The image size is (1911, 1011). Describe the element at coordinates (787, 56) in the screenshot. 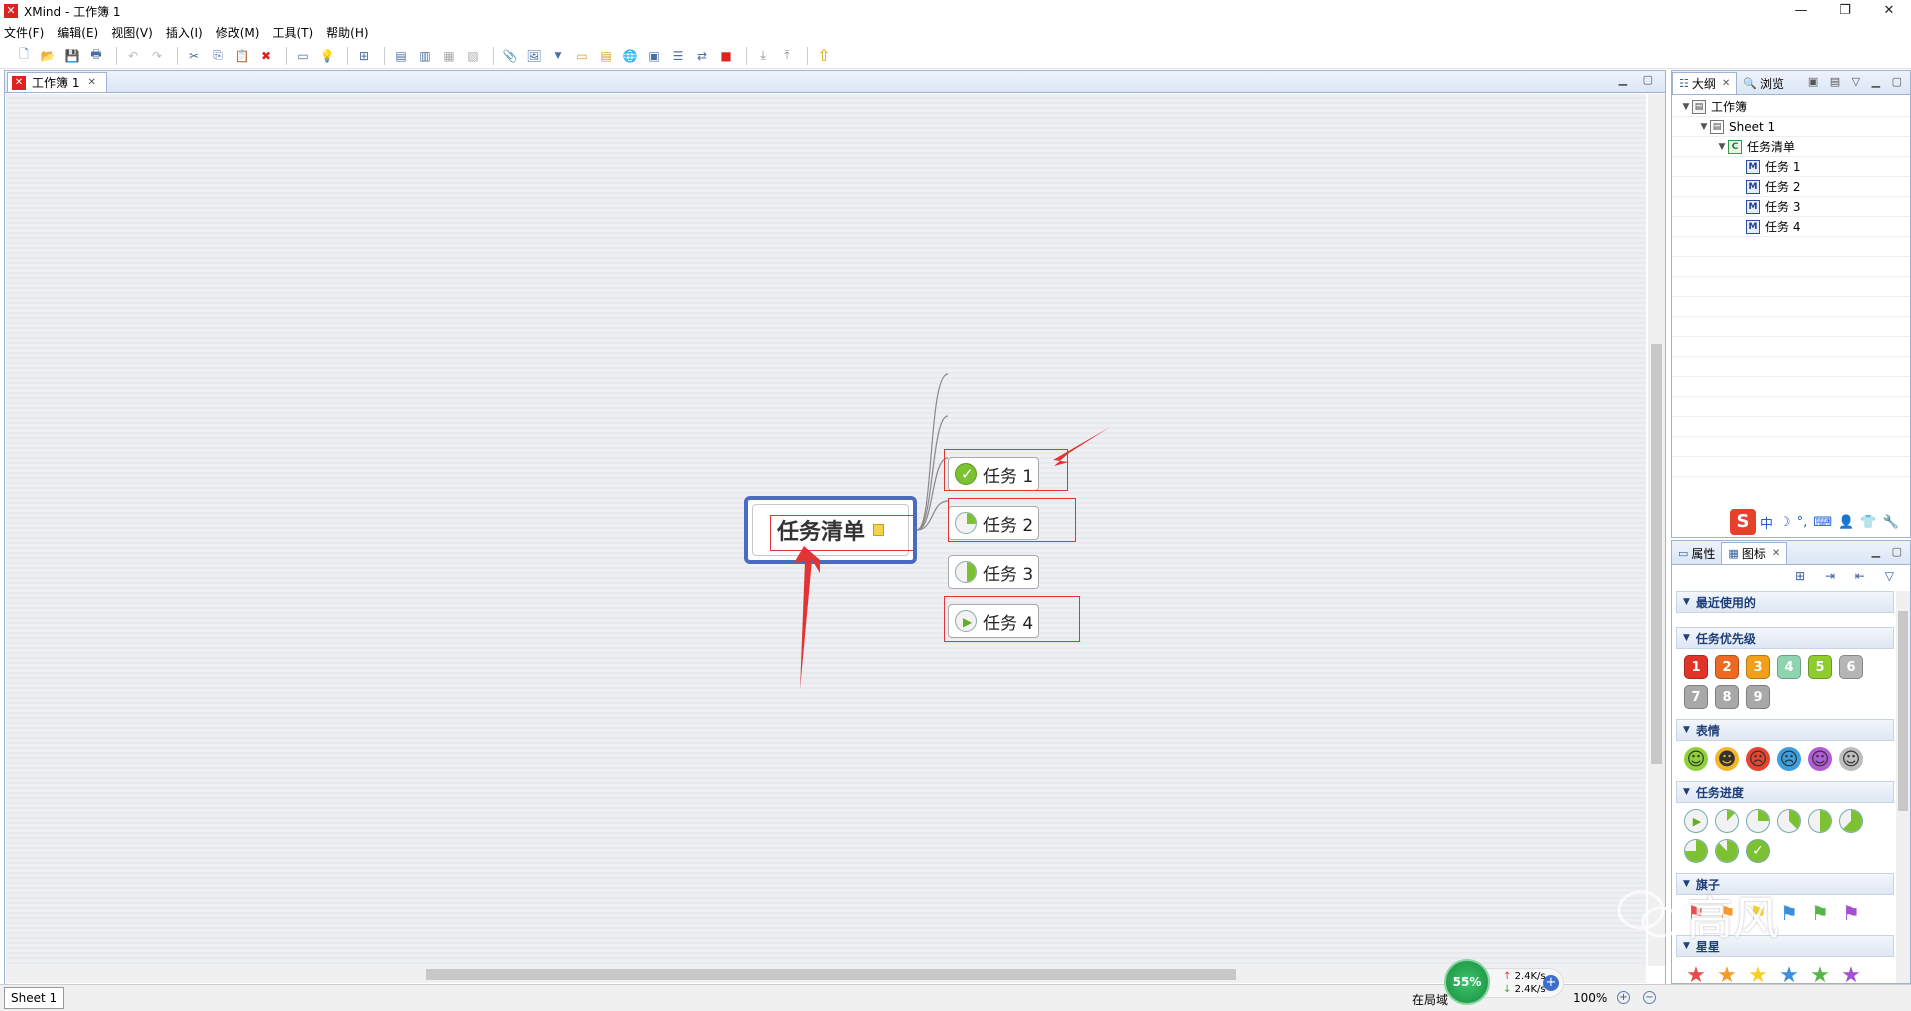

I see `drill-up-icon: ⤒` at that location.